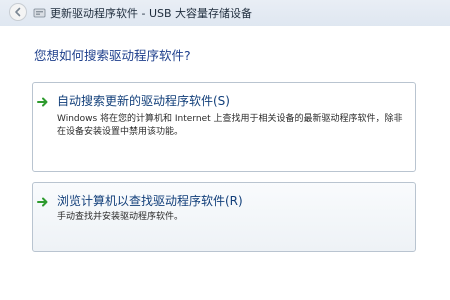  What do you see at coordinates (151, 13) in the screenshot?
I see `window-title: 更新驱动程序软件 - USB 大容量存储设备` at bounding box center [151, 13].